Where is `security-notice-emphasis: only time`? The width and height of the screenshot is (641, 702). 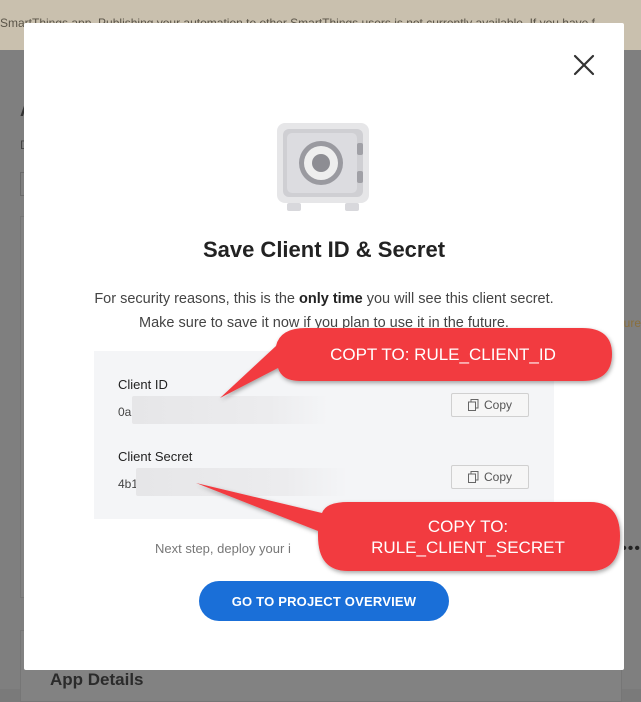
security-notice-emphasis: only time is located at coordinates (331, 299).